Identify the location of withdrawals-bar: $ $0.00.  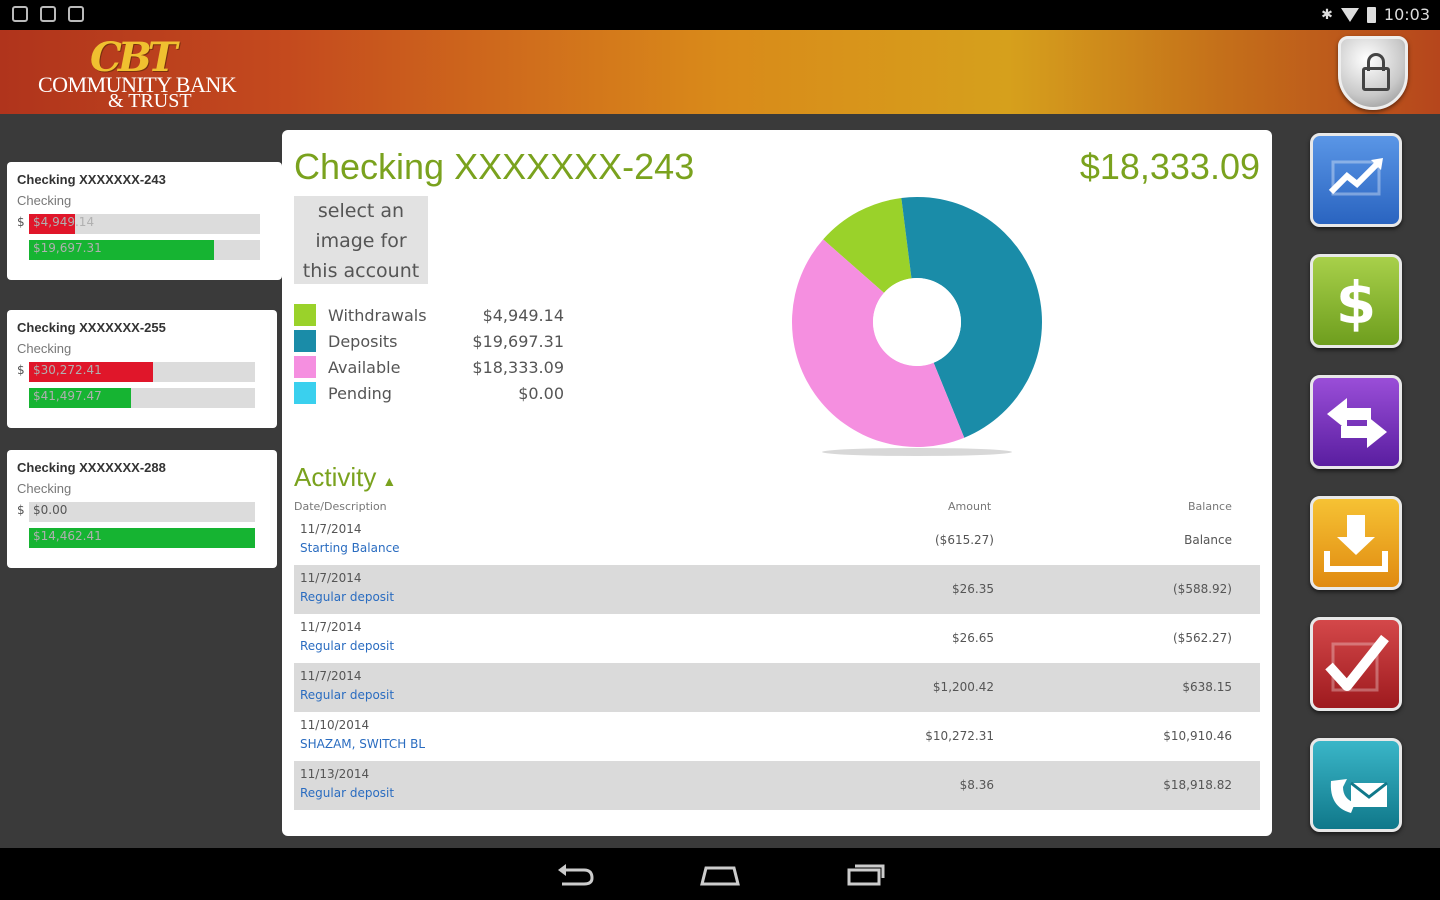
(142, 511).